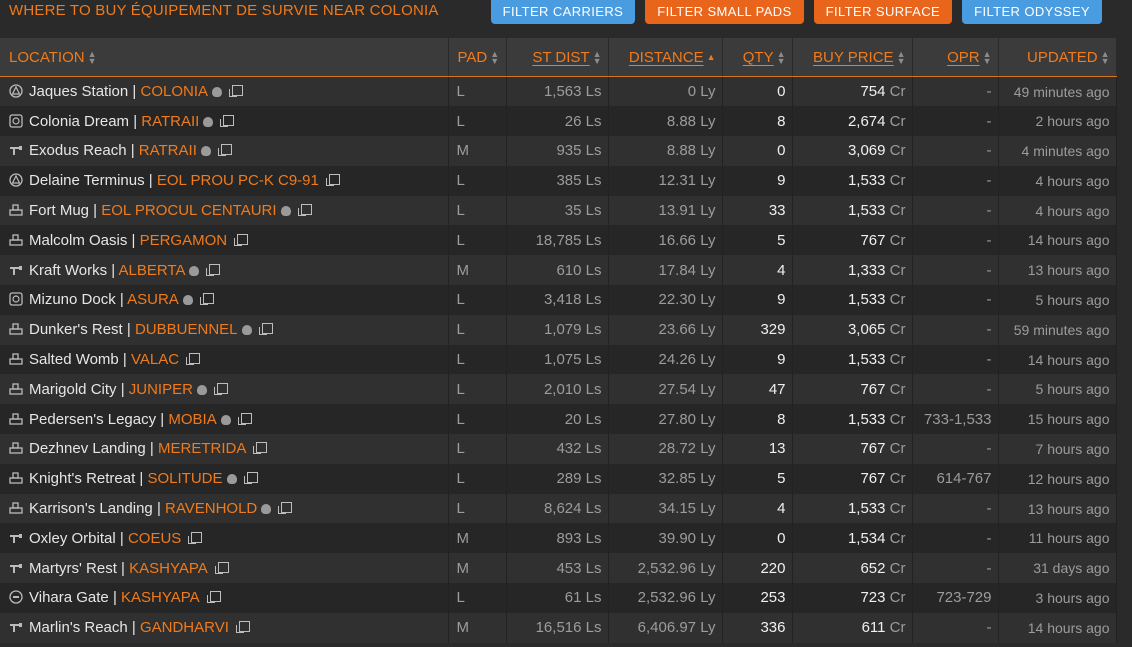  What do you see at coordinates (557, 57) in the screenshot?
I see `col-header-st-dist: ST DIST ▲ ▼` at bounding box center [557, 57].